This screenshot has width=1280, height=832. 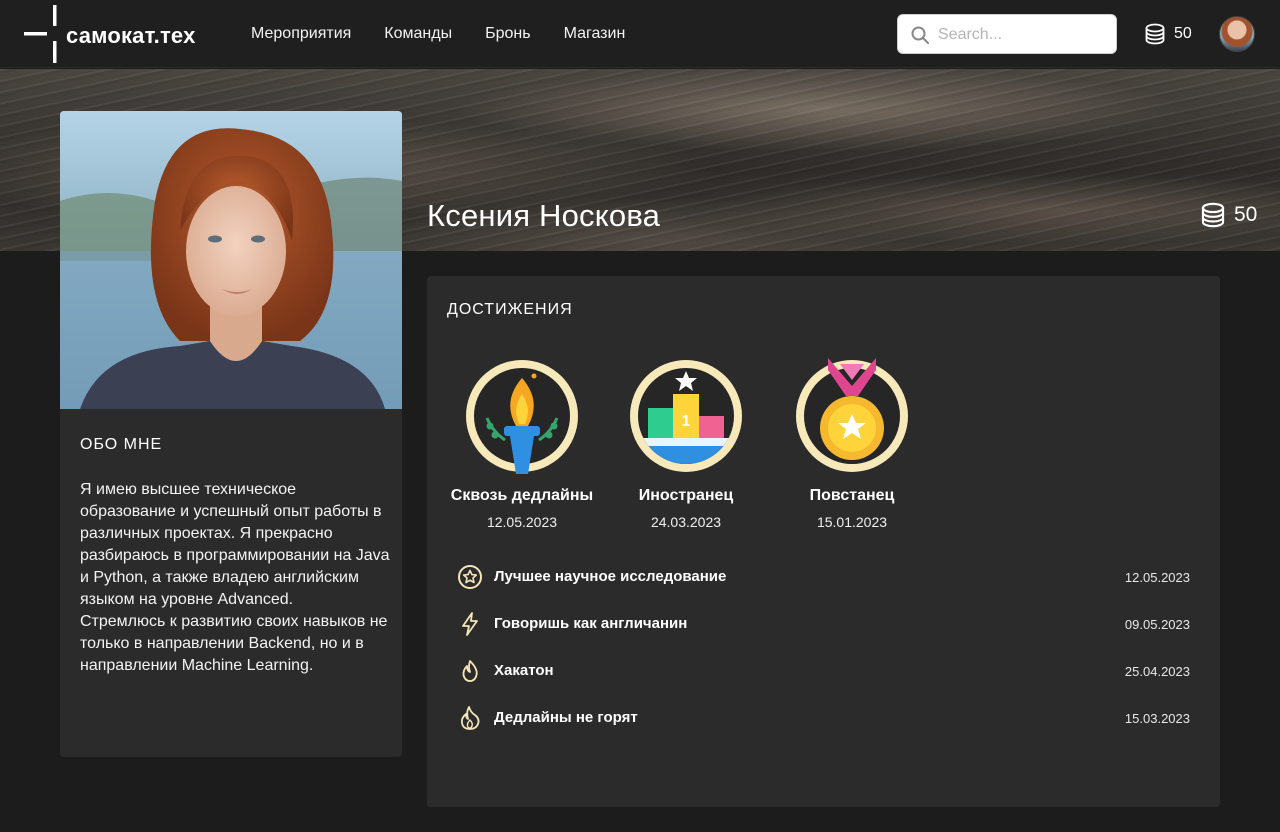 I want to click on achievement-name: Дедлайны не горят, so click(x=566, y=717).